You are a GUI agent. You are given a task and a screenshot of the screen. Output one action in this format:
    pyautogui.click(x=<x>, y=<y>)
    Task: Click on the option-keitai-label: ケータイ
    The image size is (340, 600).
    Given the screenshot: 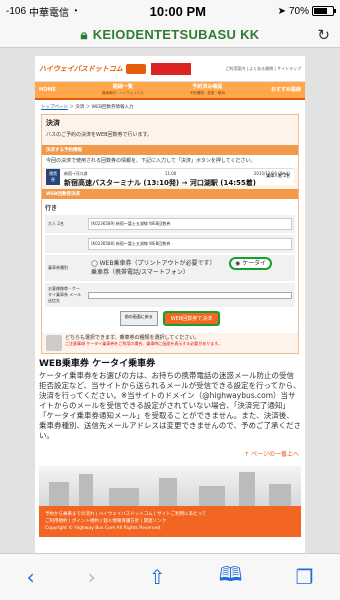 What is the action you would take?
    pyautogui.click(x=254, y=263)
    